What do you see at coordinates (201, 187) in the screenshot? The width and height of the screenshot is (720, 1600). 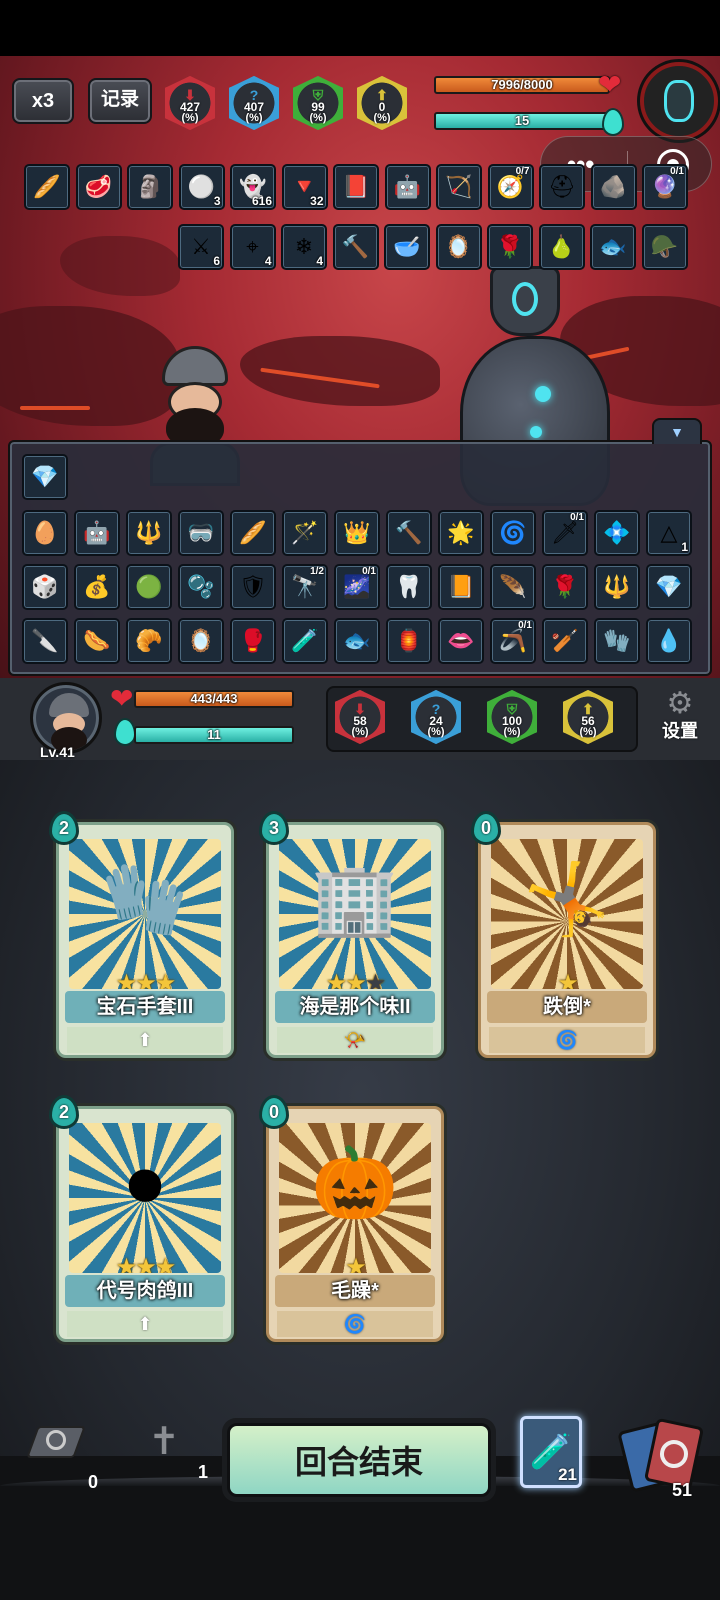 I see `item-slot: ⚪ 3` at bounding box center [201, 187].